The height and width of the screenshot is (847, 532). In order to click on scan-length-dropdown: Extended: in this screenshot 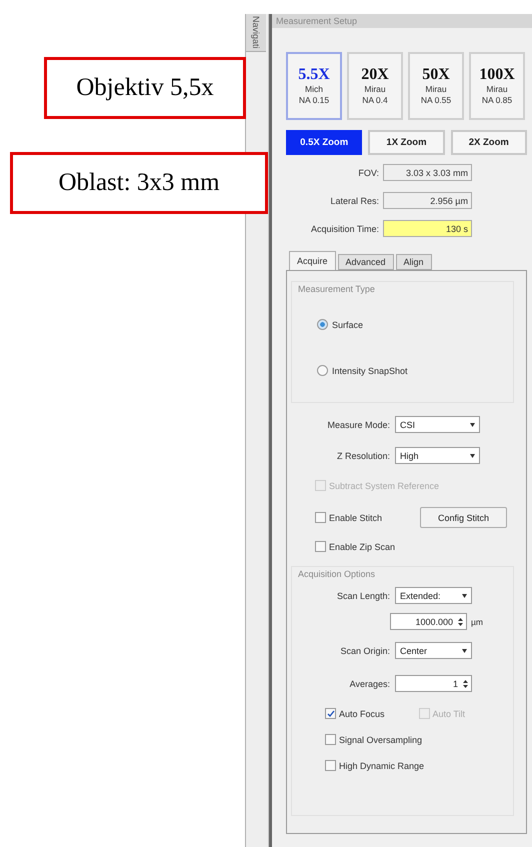, I will do `click(433, 595)`.